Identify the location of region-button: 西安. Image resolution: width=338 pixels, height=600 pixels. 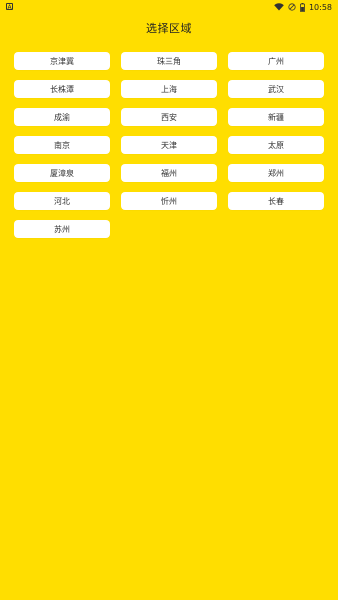
(169, 117).